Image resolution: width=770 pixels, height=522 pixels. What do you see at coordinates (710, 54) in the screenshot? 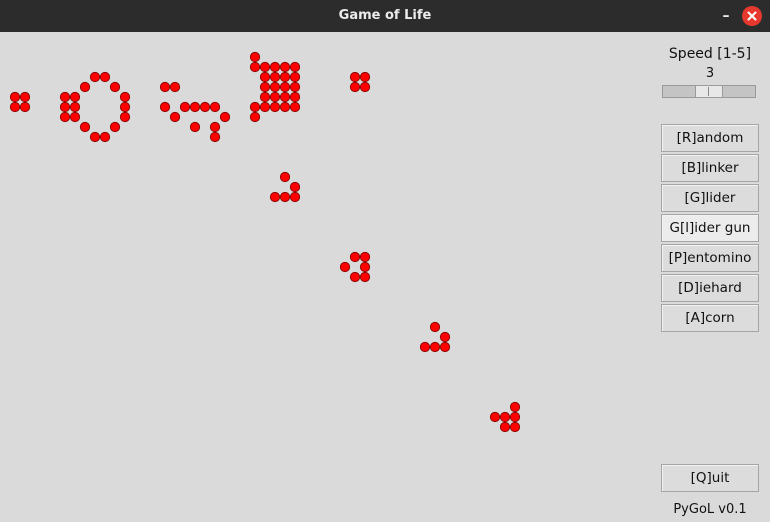
I see `speed-label: Speed [1-5]` at bounding box center [710, 54].